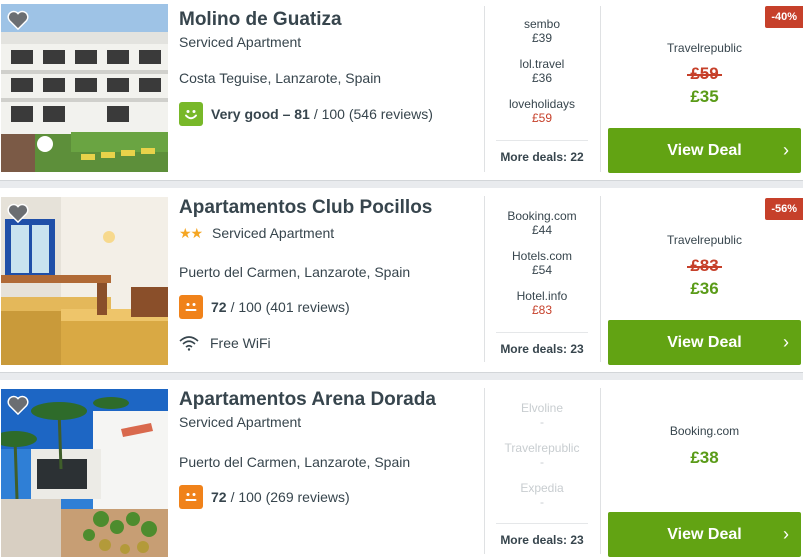 The width and height of the screenshot is (803, 560). I want to click on deal-price: £44, so click(542, 230).